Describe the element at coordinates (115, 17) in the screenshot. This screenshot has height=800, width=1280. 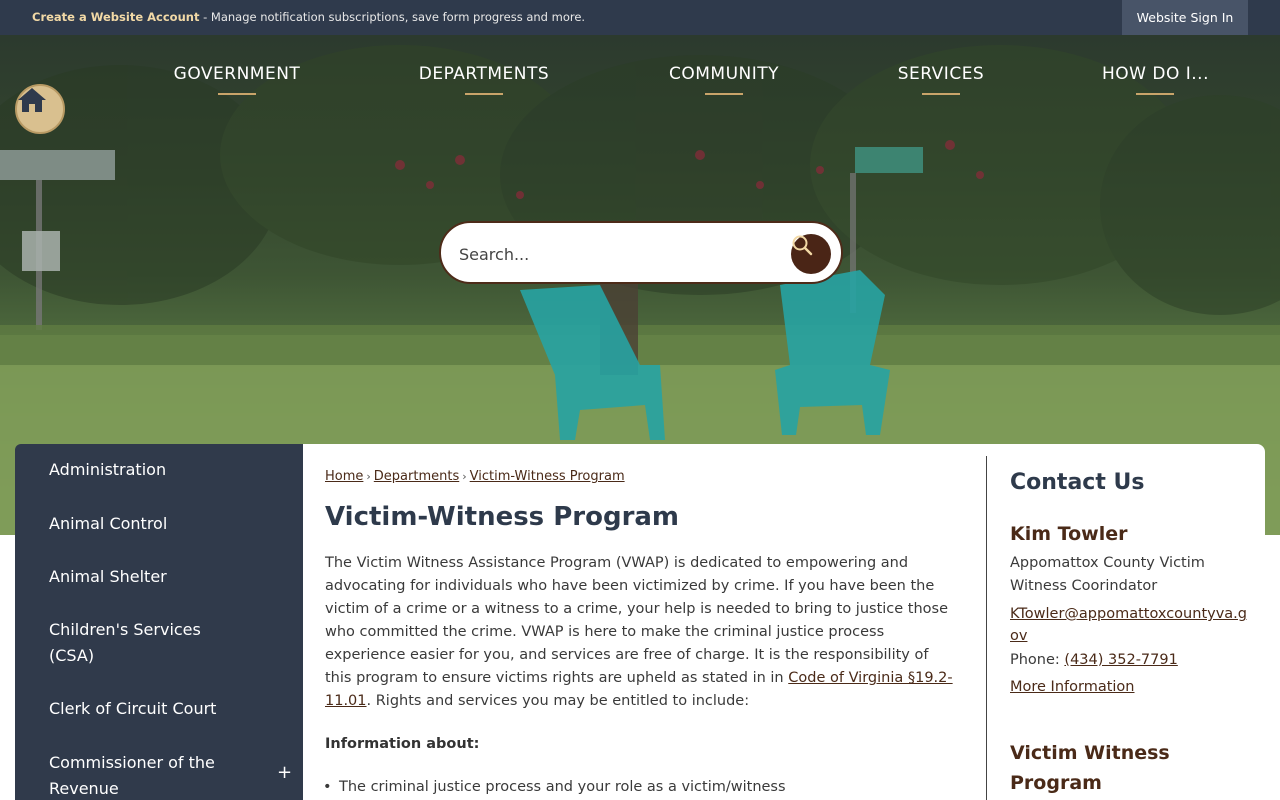
I see `create-account-link: Create a Website Account` at that location.